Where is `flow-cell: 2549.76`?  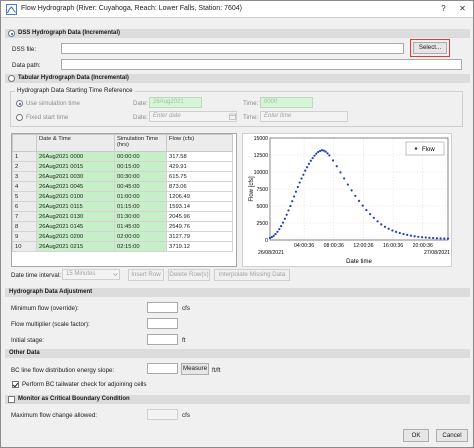 flow-cell: 2549.76 is located at coordinates (199, 226).